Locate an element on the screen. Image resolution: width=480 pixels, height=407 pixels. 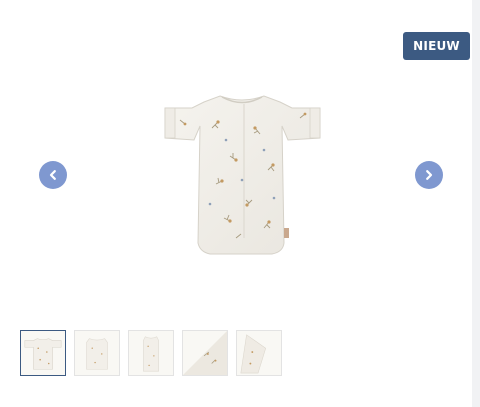
chevron-right-icon is located at coordinates (429, 175).